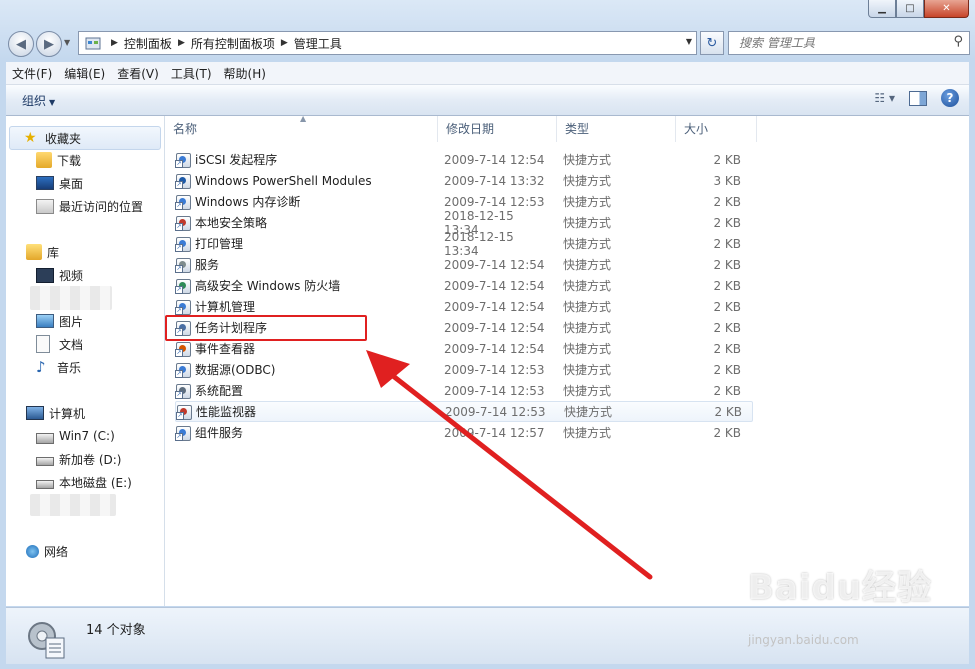 This screenshot has width=975, height=669. Describe the element at coordinates (464, 306) in the screenshot. I see `file-row: ↗ 计算机管理 2009-7-14 12:54 快捷方式 2 KB` at that location.